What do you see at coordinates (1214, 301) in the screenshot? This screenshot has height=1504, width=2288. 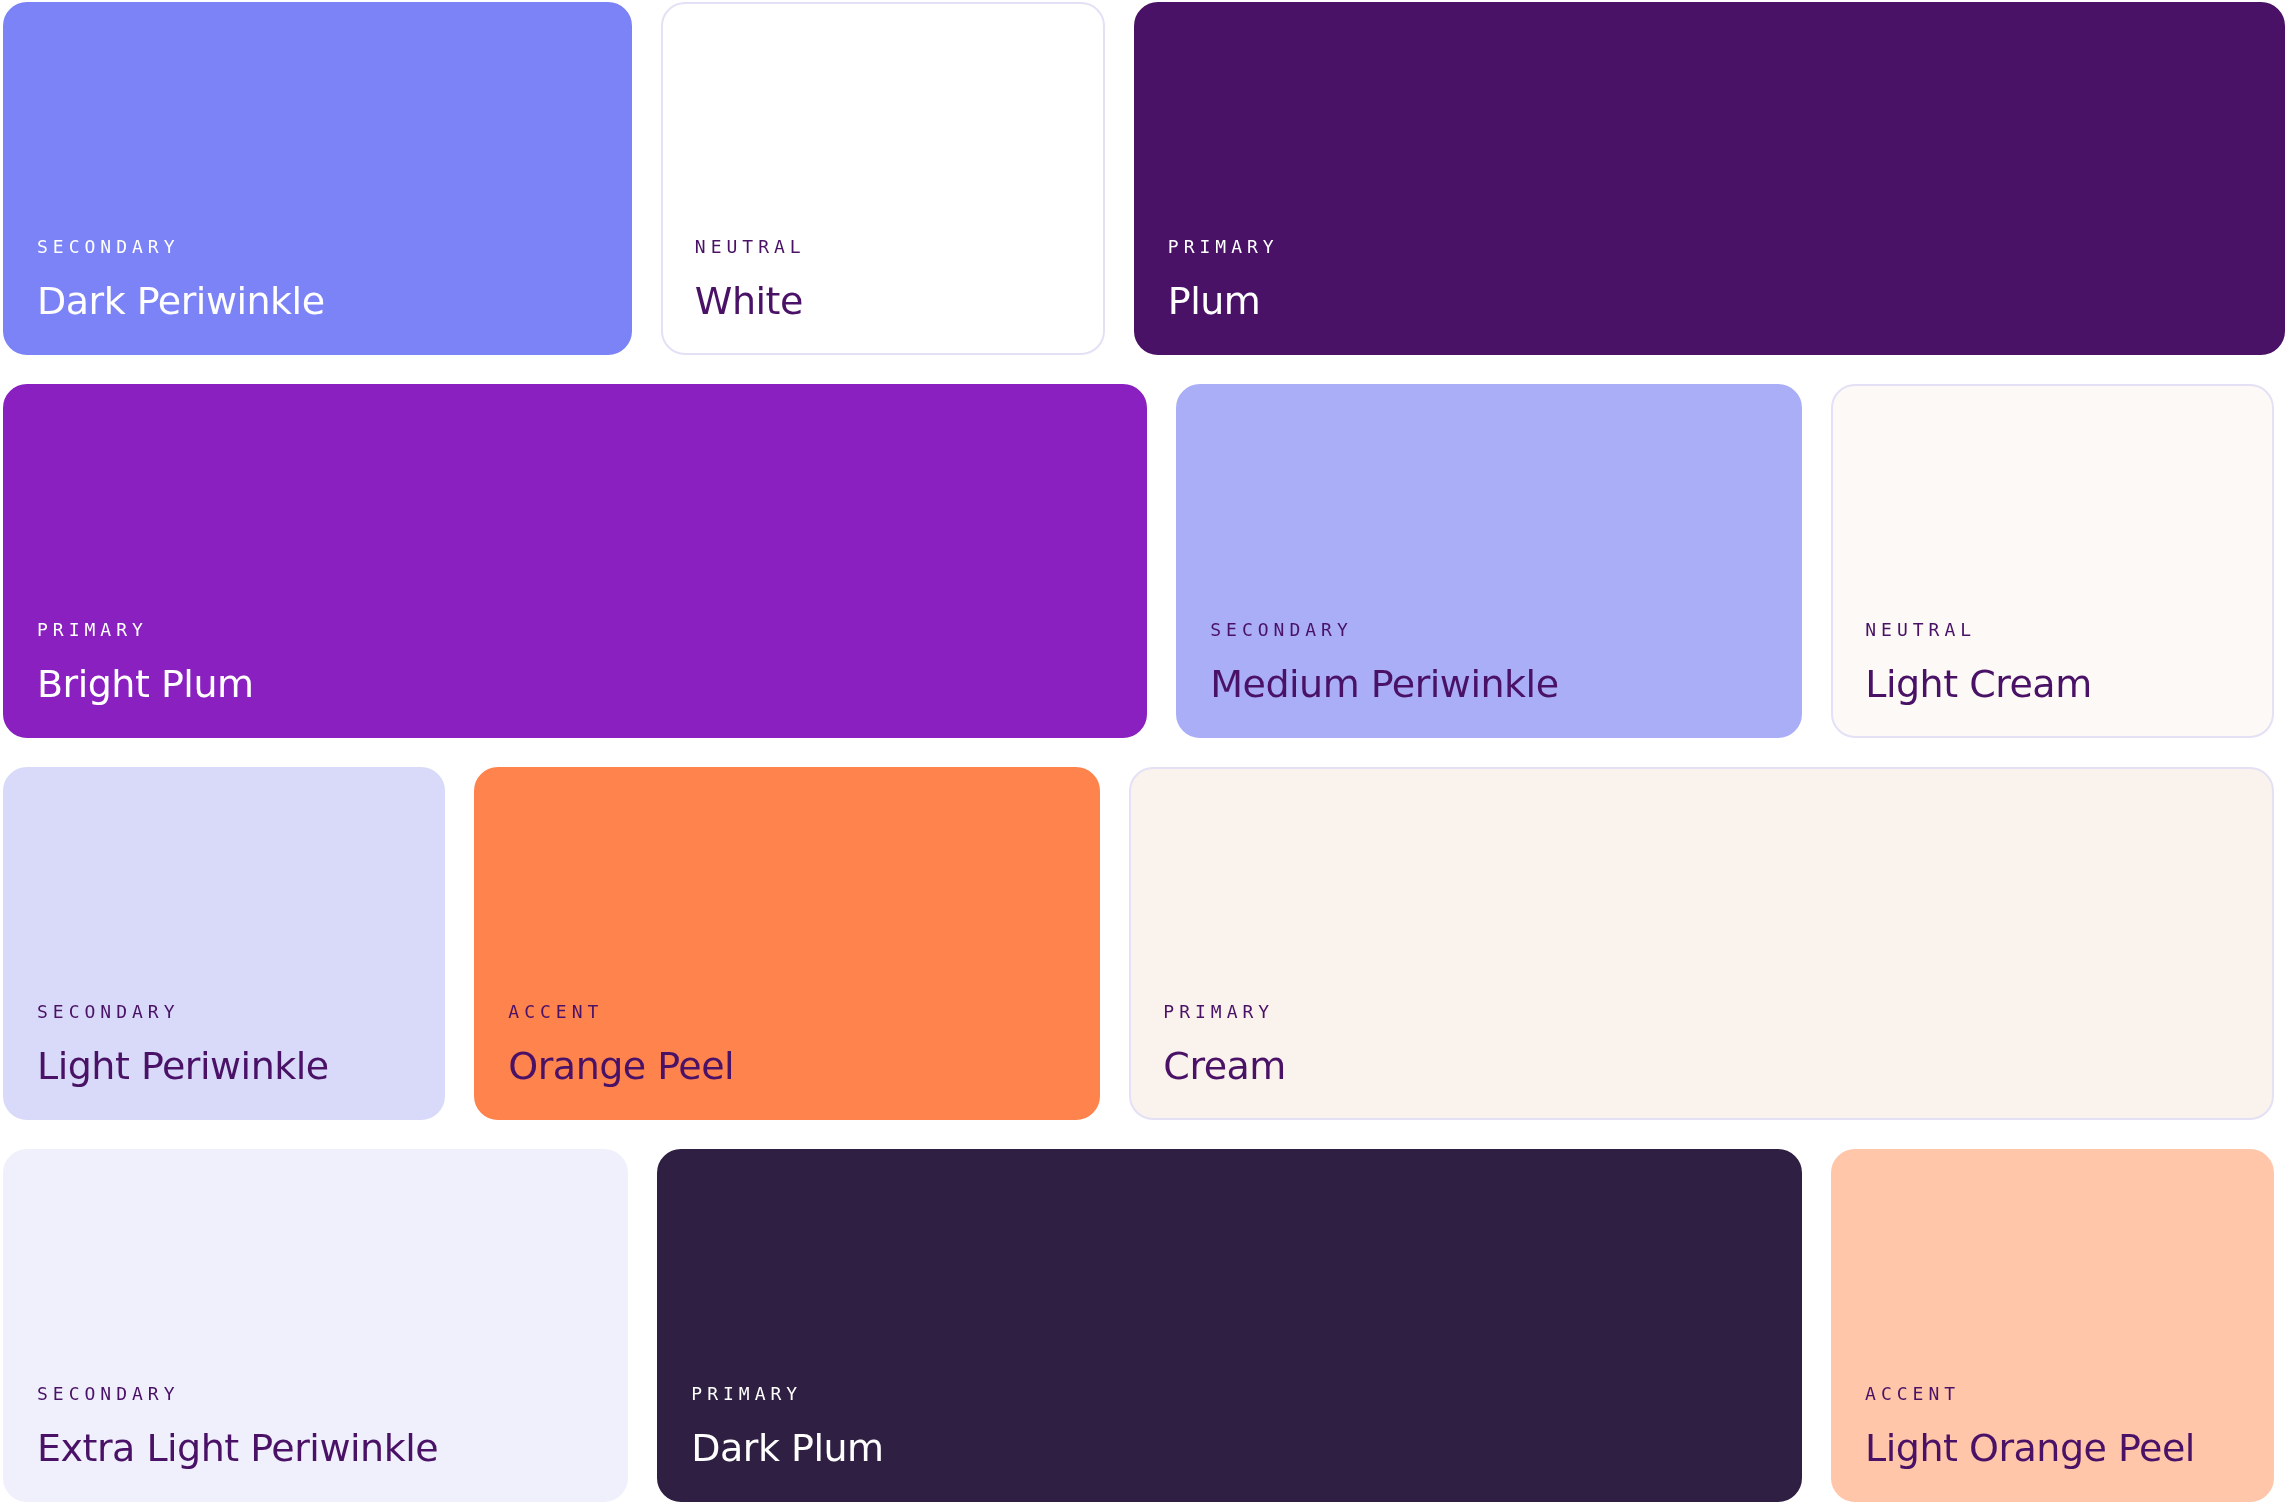 I see `color-name: Plum` at bounding box center [1214, 301].